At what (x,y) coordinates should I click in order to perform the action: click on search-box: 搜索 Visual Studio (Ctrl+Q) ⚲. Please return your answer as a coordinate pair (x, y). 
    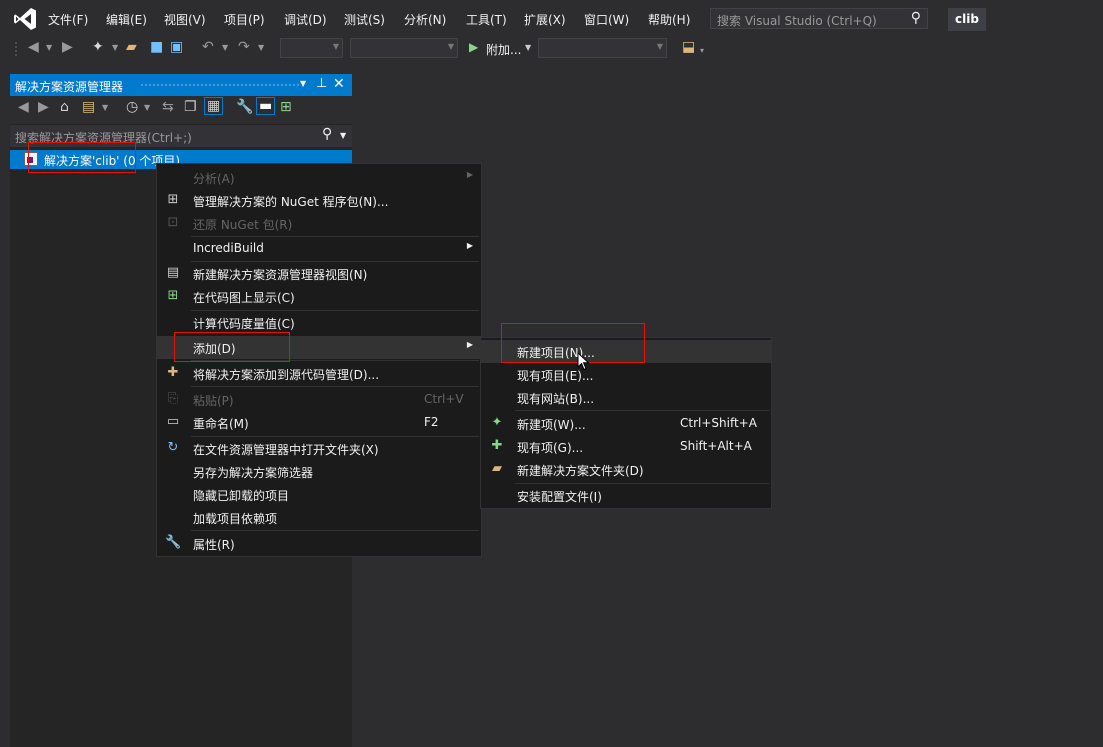
    Looking at the image, I should click on (819, 18).